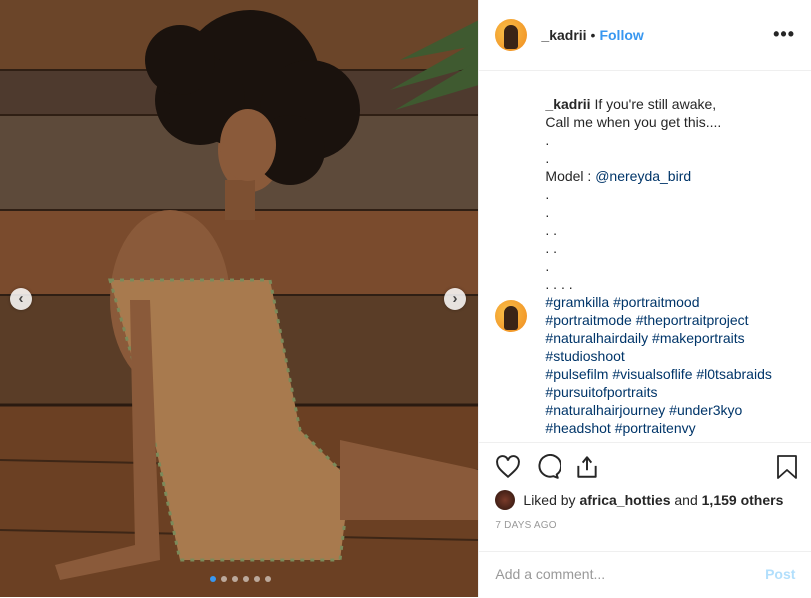 Image resolution: width=811 pixels, height=598 pixels. I want to click on hashtag-line: #portraitmode #theportraitproject, so click(646, 320).